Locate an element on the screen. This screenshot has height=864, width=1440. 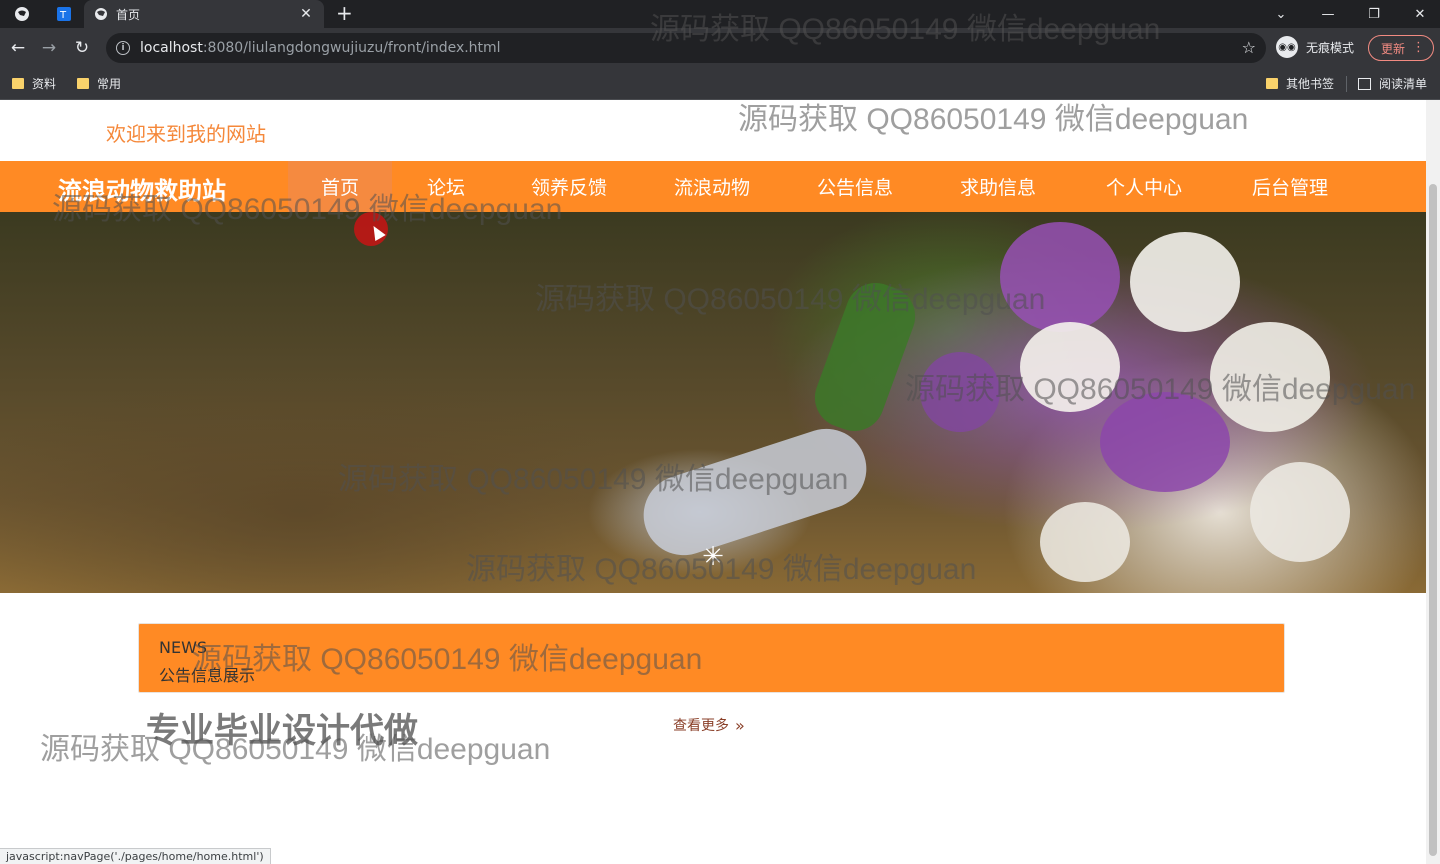
bookmark-label: 常用 is located at coordinates (109, 84).